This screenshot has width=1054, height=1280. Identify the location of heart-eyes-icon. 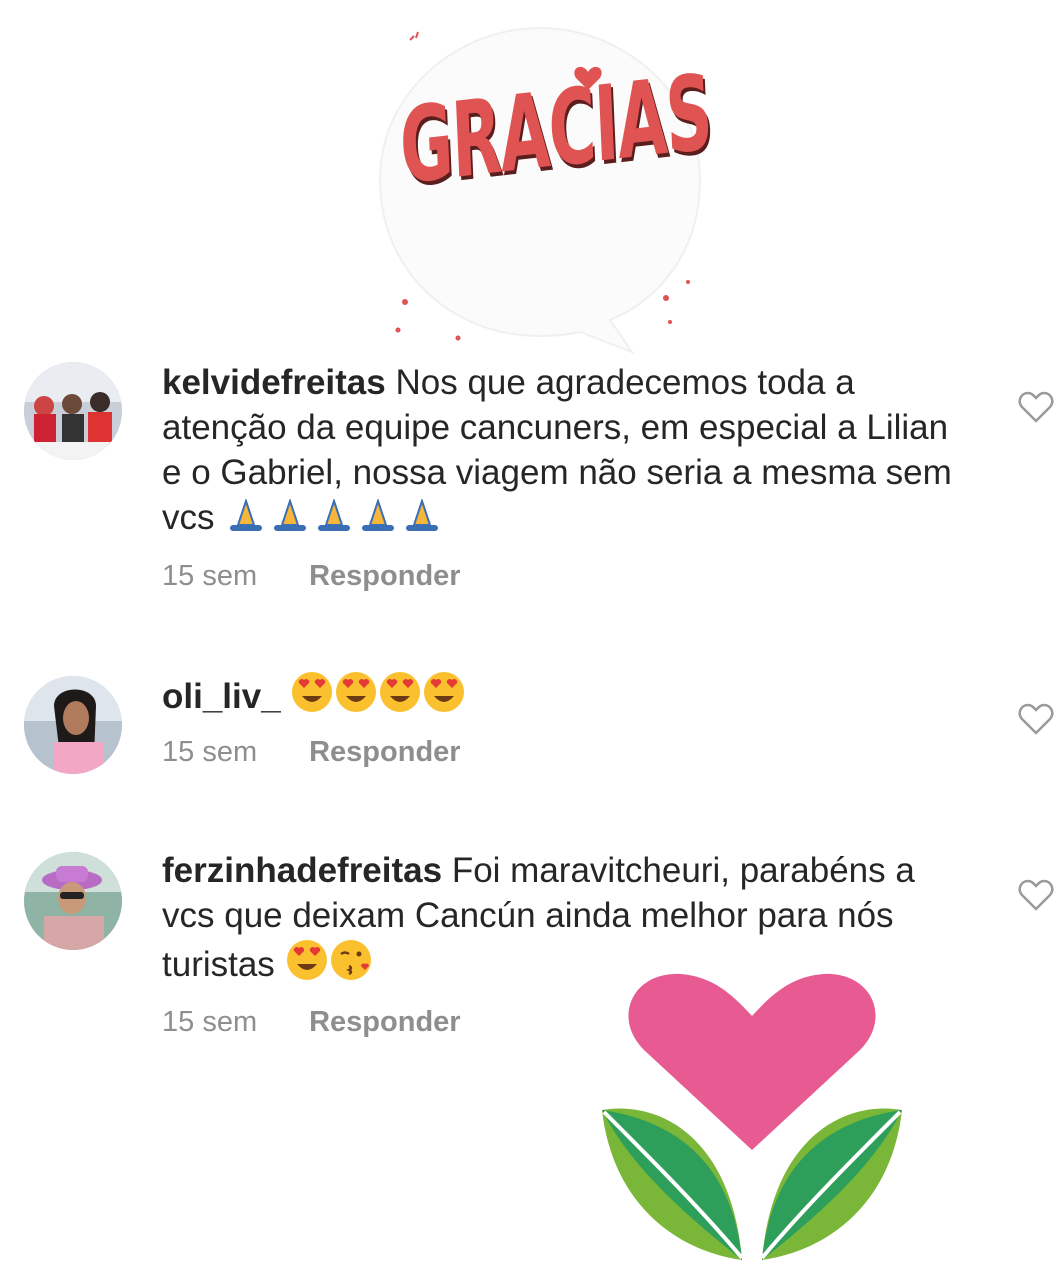
(378, 692).